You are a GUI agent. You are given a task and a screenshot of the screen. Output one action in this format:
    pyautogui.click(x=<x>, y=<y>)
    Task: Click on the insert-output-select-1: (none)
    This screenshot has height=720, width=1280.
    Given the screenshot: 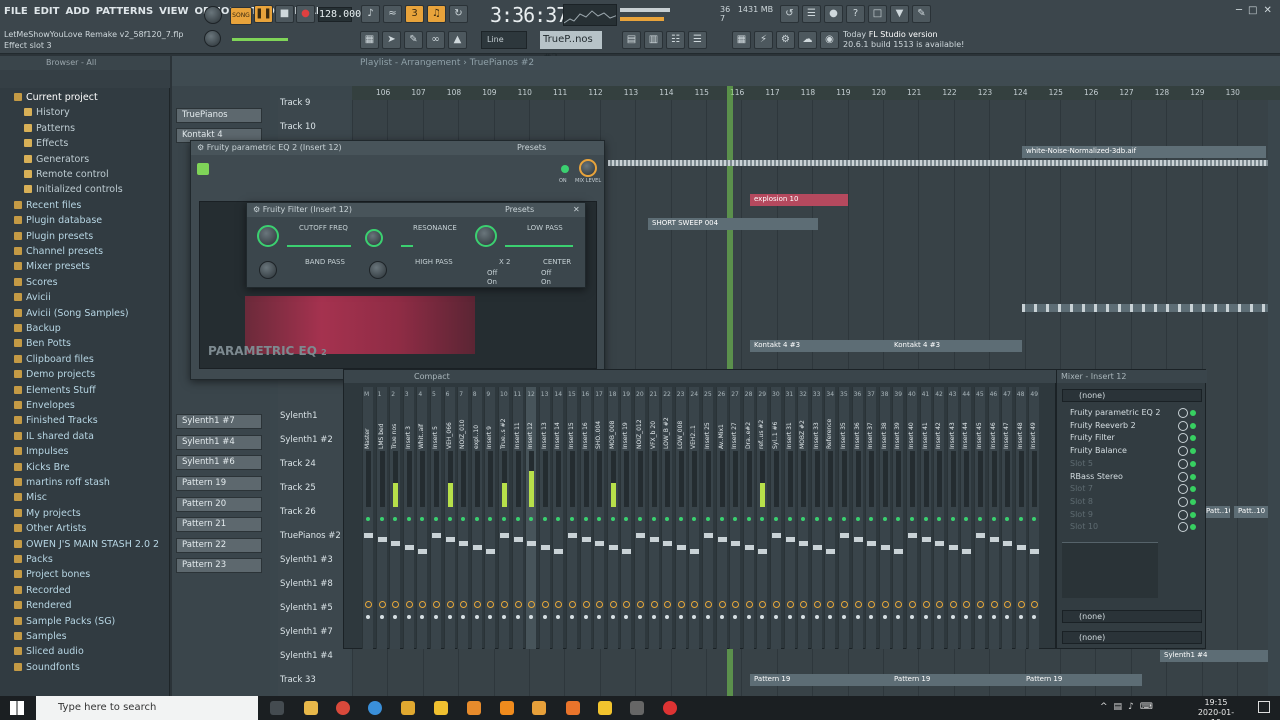 What is the action you would take?
    pyautogui.click(x=1132, y=616)
    